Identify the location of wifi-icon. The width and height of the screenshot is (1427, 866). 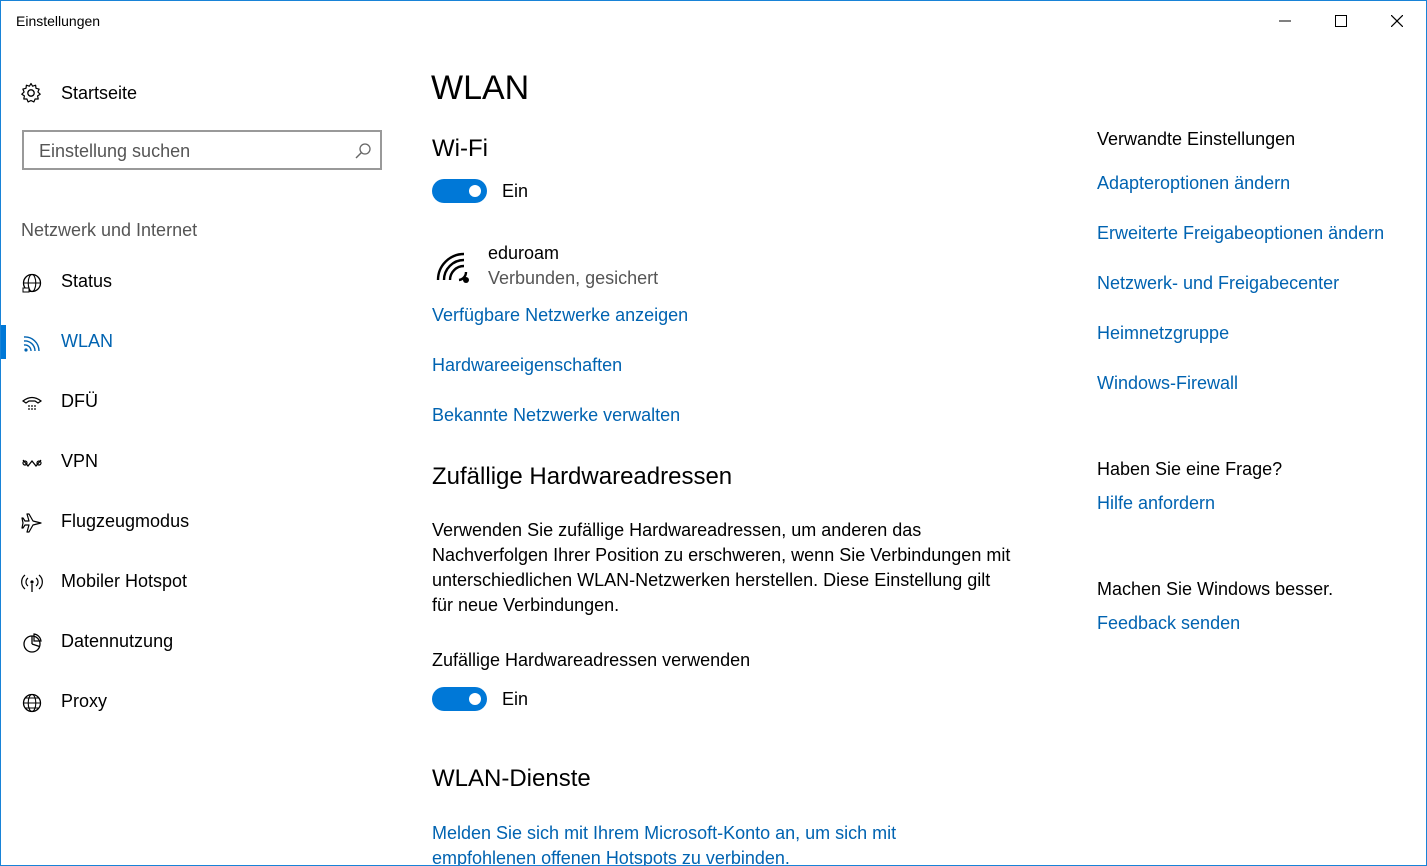
(31, 344).